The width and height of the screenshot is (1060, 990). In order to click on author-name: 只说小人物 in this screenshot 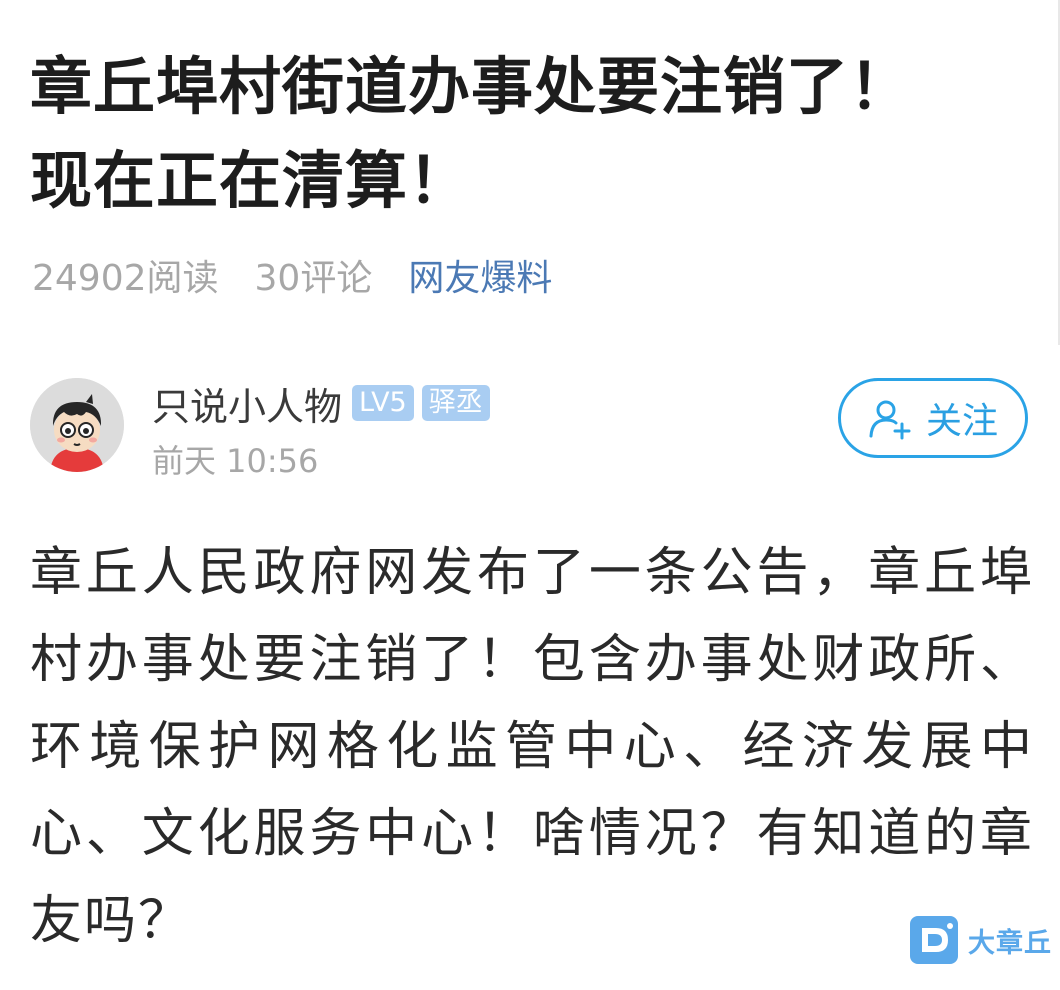, I will do `click(247, 403)`.